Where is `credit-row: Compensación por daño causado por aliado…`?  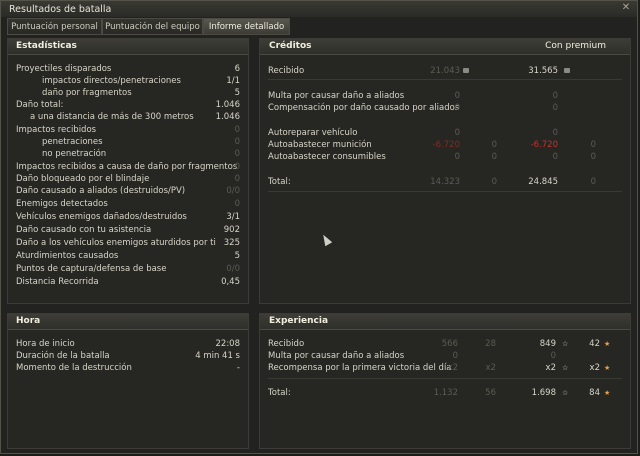 credit-row: Compensación por daño causado por aliado… is located at coordinates (445, 108).